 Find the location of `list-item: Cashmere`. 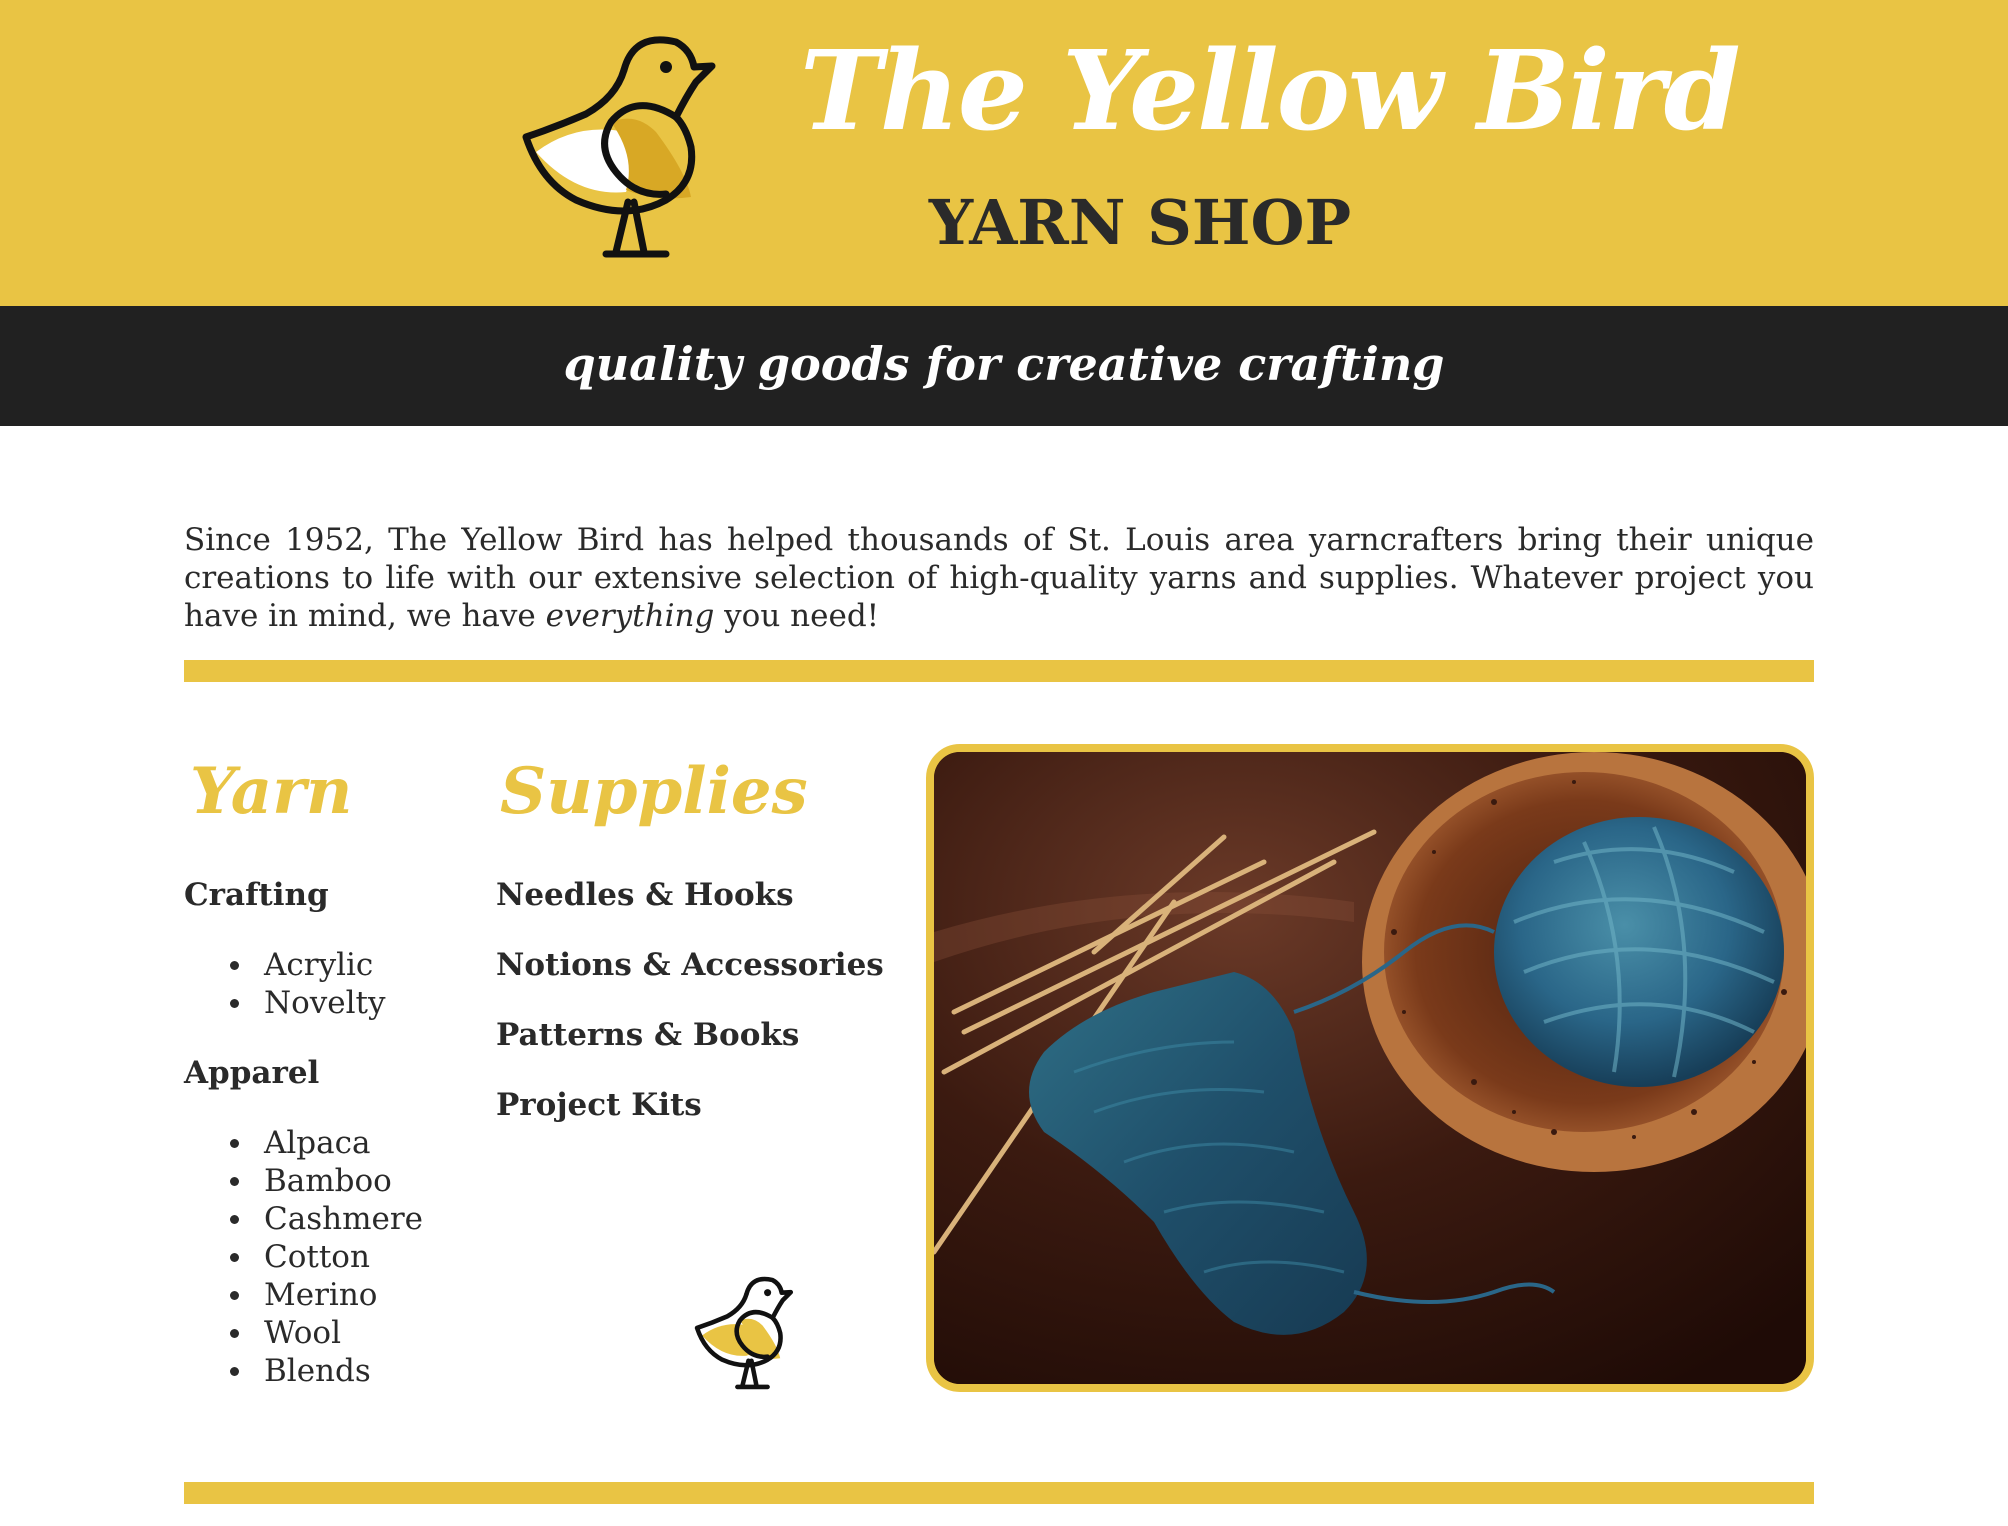

list-item: Cashmere is located at coordinates (303, 1219).